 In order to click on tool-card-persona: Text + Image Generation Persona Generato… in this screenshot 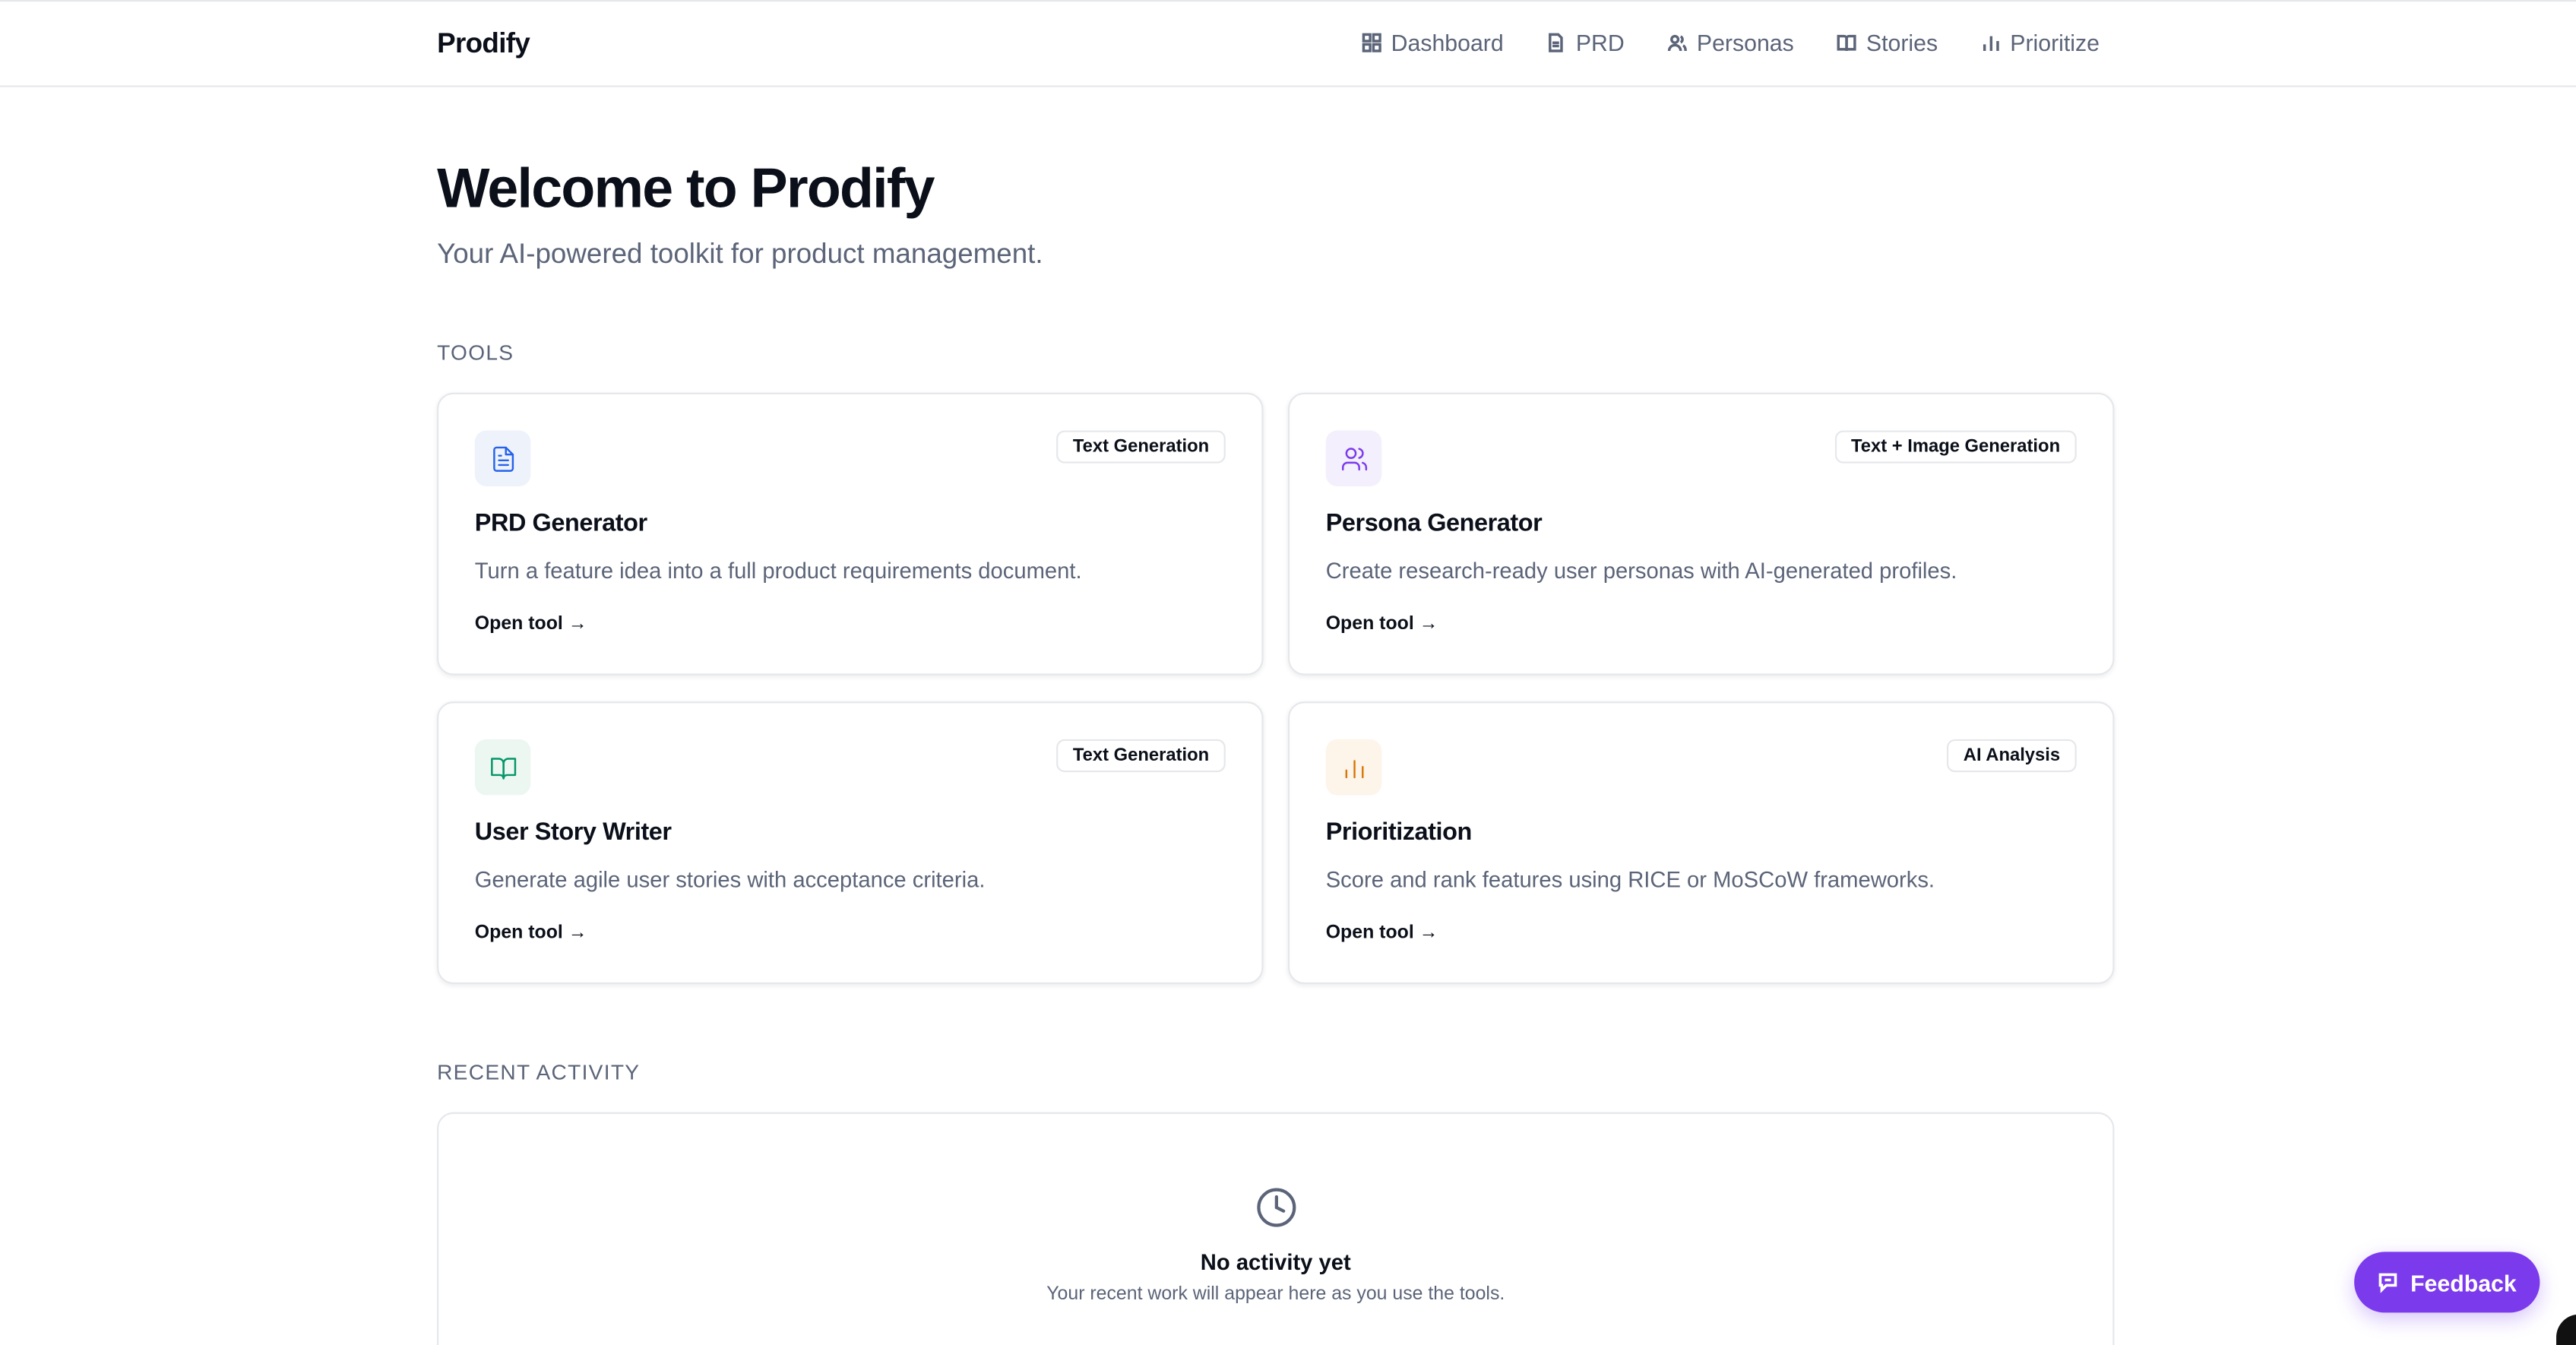, I will do `click(1701, 534)`.